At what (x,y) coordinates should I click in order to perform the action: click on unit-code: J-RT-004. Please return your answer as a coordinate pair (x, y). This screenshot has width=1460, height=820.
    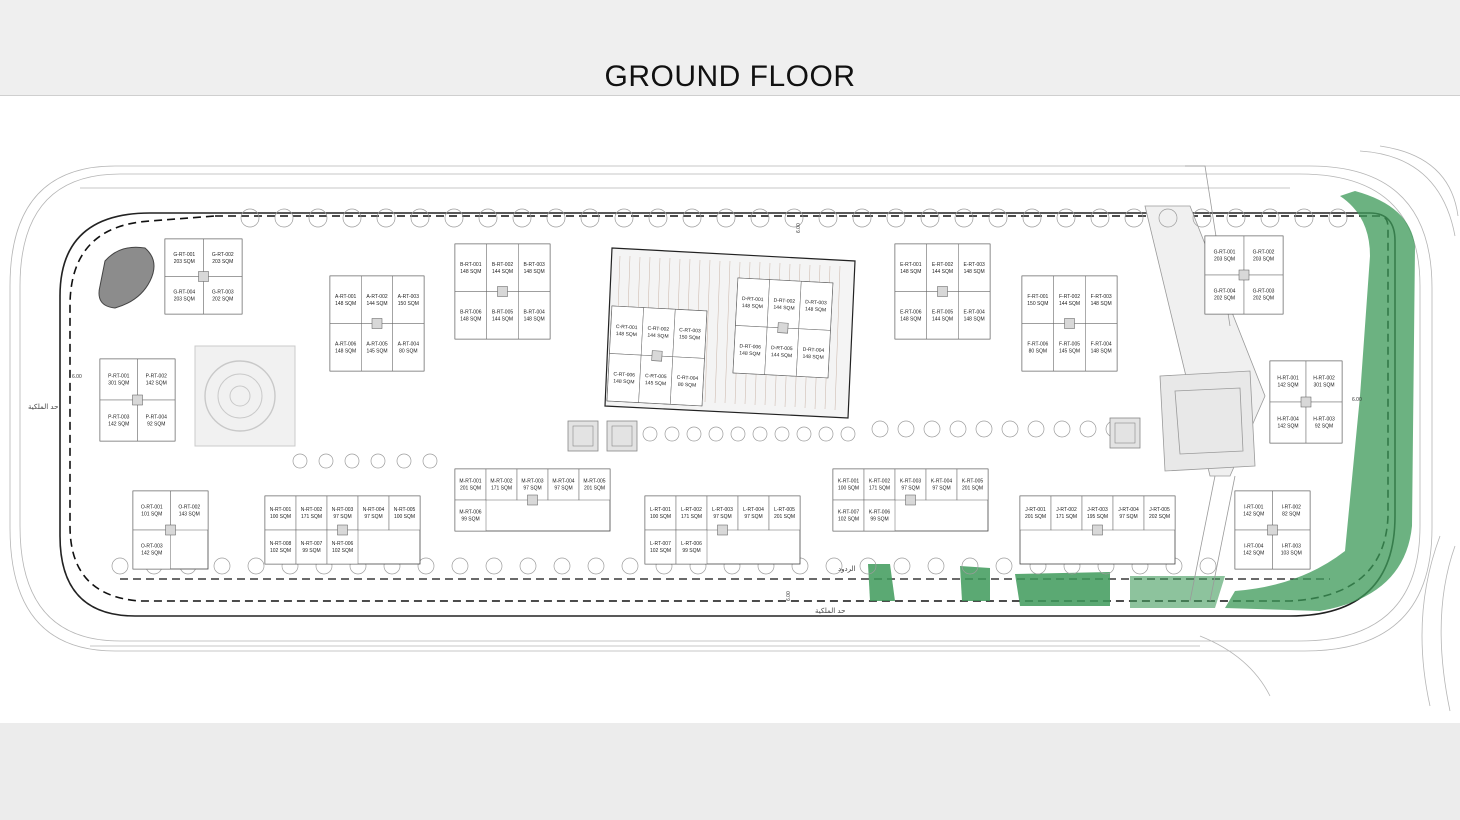
    Looking at the image, I should click on (1128, 510).